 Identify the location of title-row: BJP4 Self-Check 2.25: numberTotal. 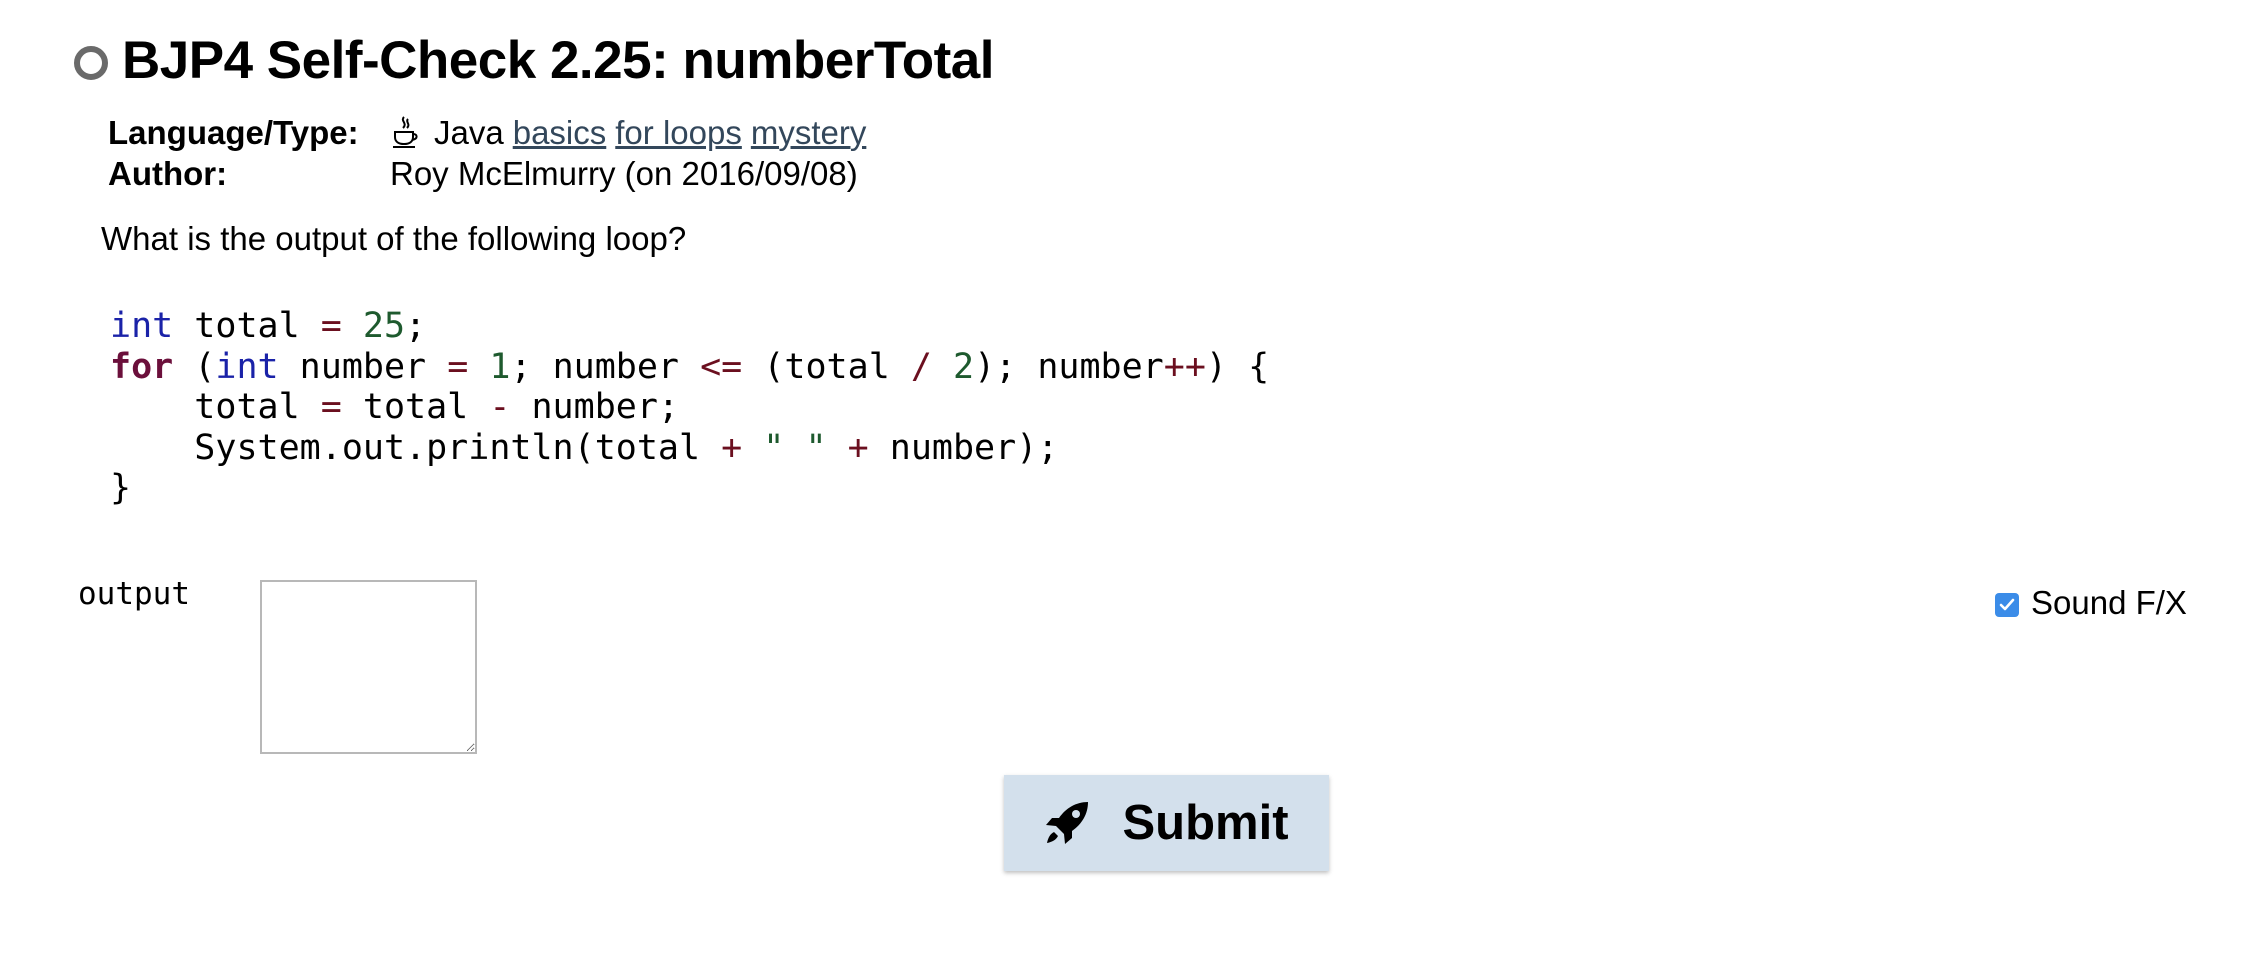
(534, 60).